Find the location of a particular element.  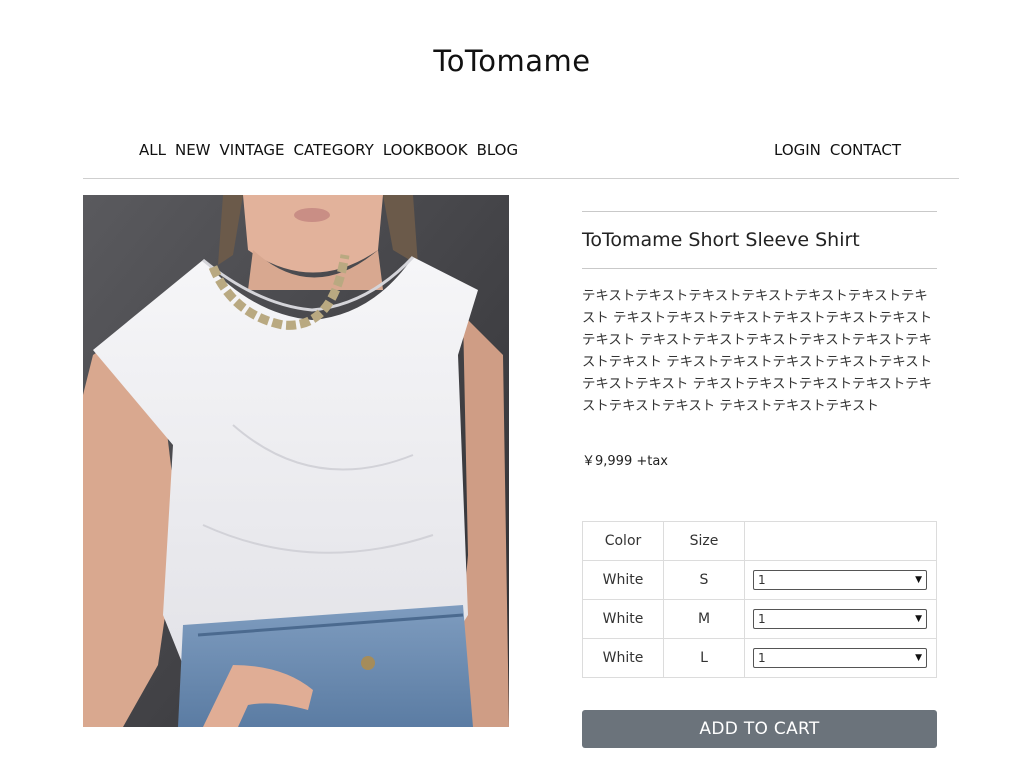

nav-item-all: ALL is located at coordinates (152, 150).